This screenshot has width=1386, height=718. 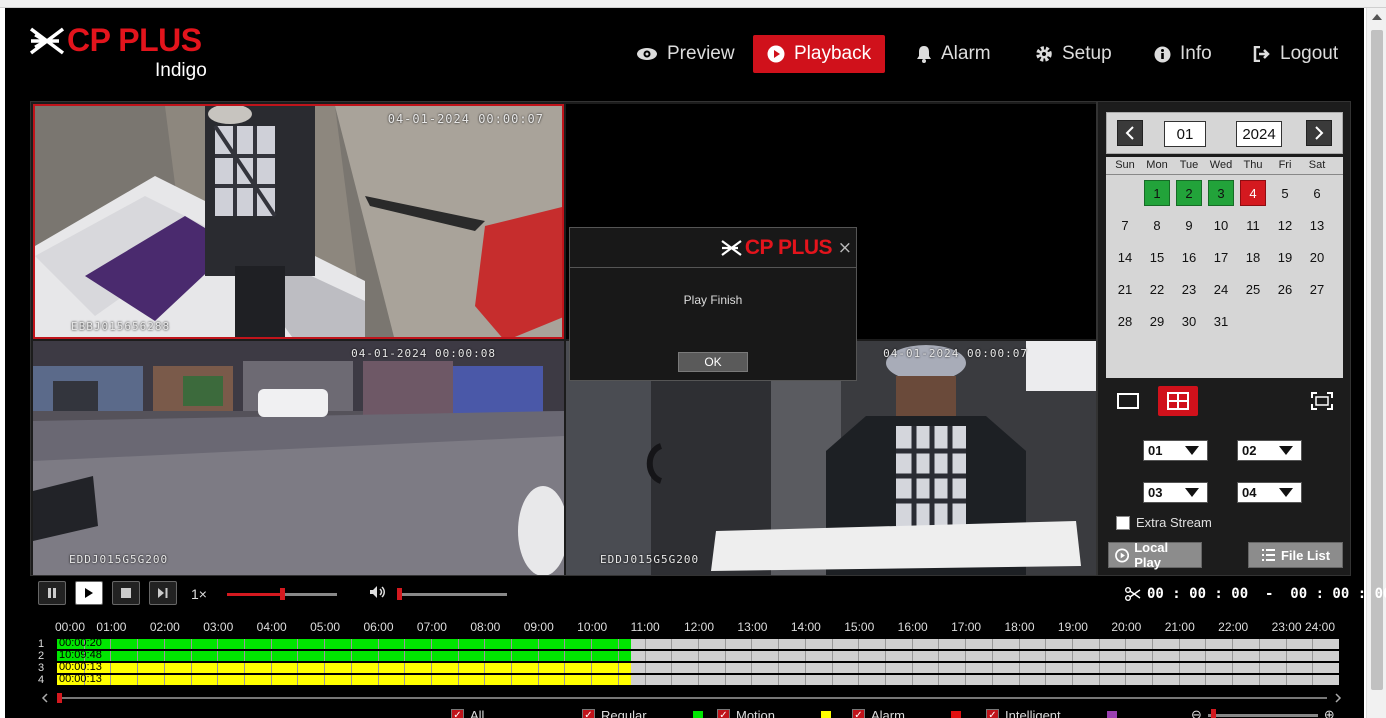 I want to click on nav-logout: Logout, so click(x=1295, y=54).